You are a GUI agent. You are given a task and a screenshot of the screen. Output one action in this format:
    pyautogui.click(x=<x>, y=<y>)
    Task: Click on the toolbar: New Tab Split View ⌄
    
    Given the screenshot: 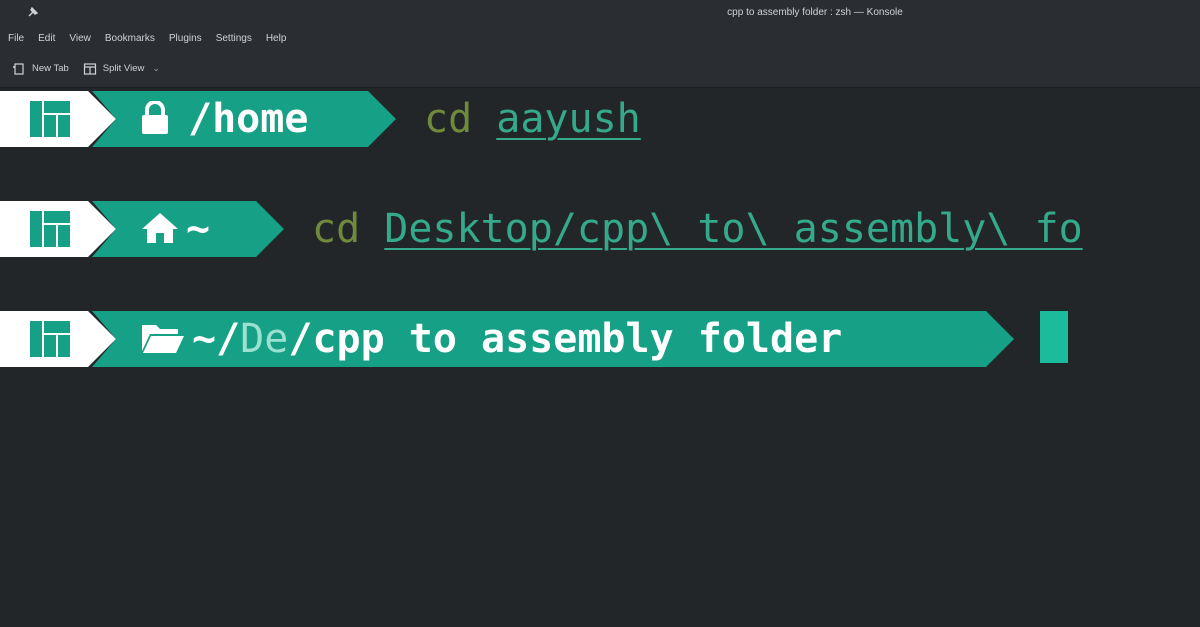 What is the action you would take?
    pyautogui.click(x=600, y=69)
    